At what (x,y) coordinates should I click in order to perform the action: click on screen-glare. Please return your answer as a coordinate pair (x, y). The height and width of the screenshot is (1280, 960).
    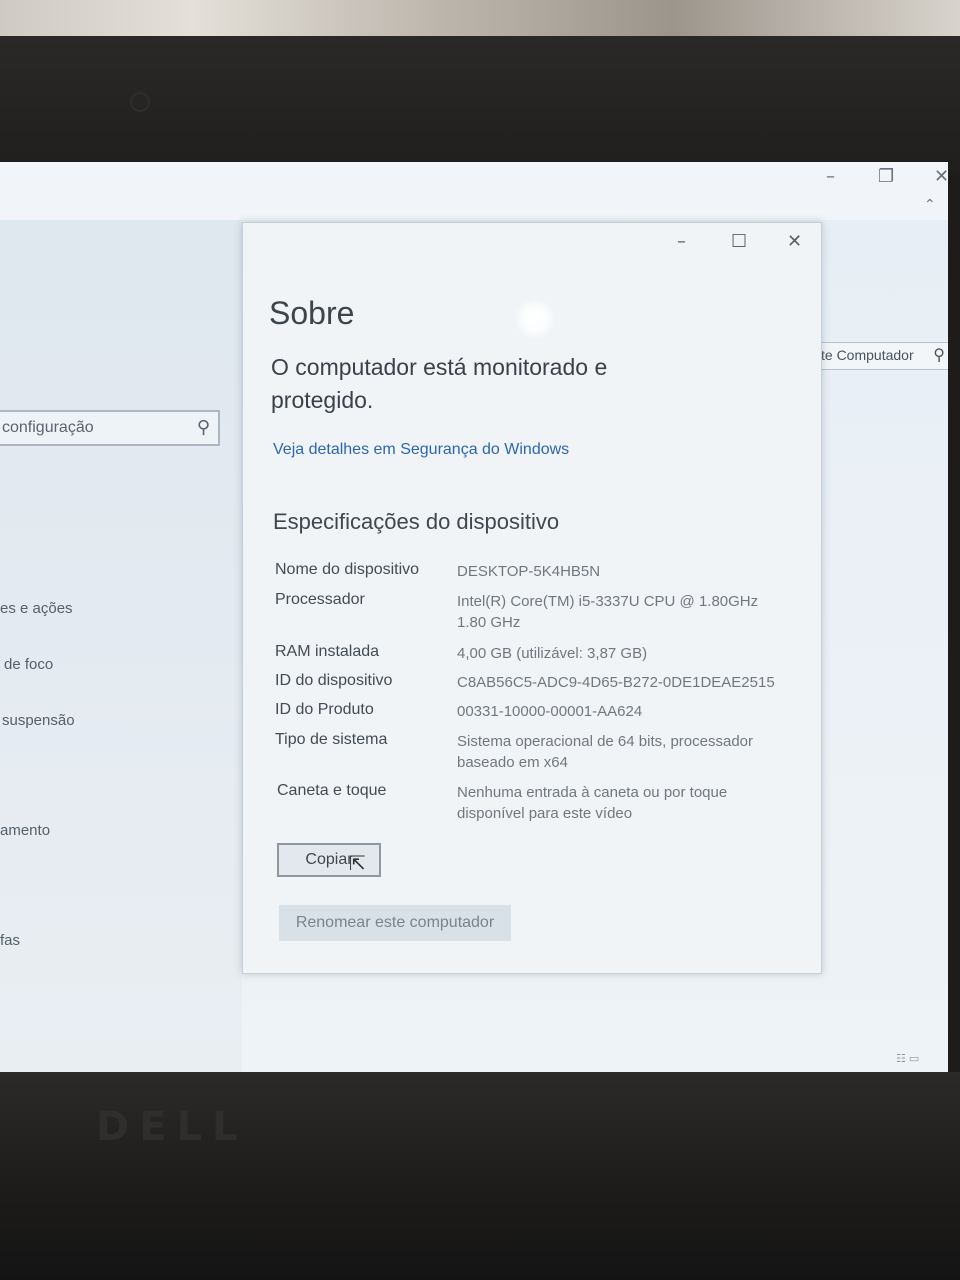
    Looking at the image, I should click on (535, 319).